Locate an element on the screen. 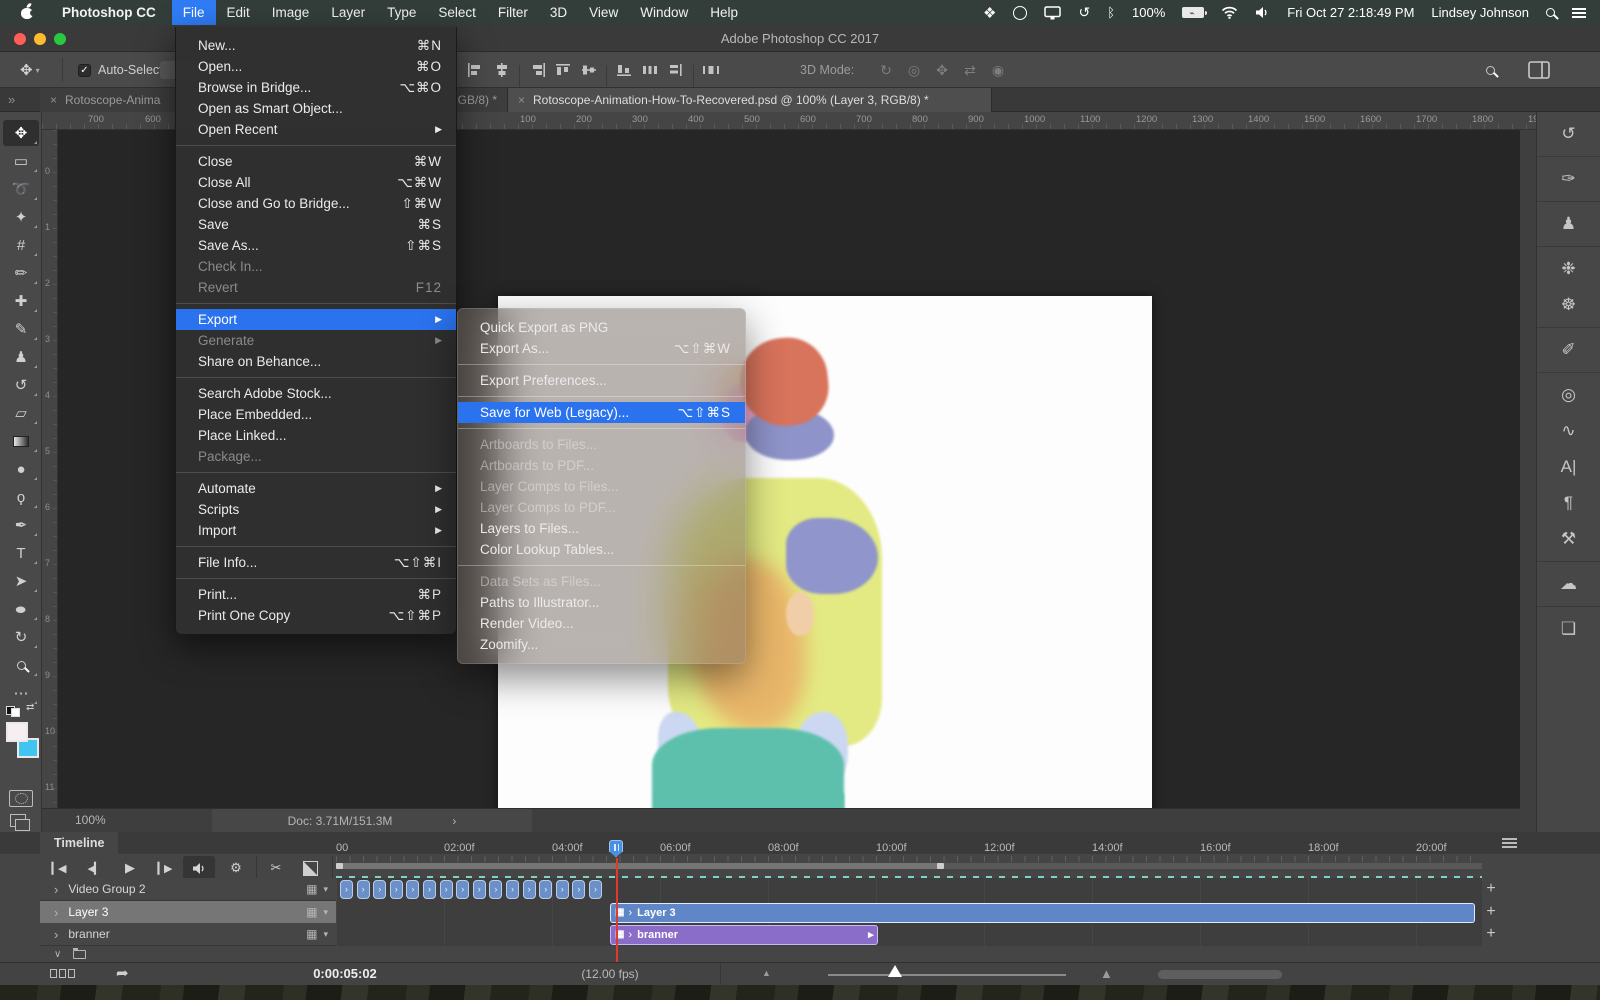 The height and width of the screenshot is (1000, 1600). navigator-panel-icon: ☸ is located at coordinates (1568, 305).